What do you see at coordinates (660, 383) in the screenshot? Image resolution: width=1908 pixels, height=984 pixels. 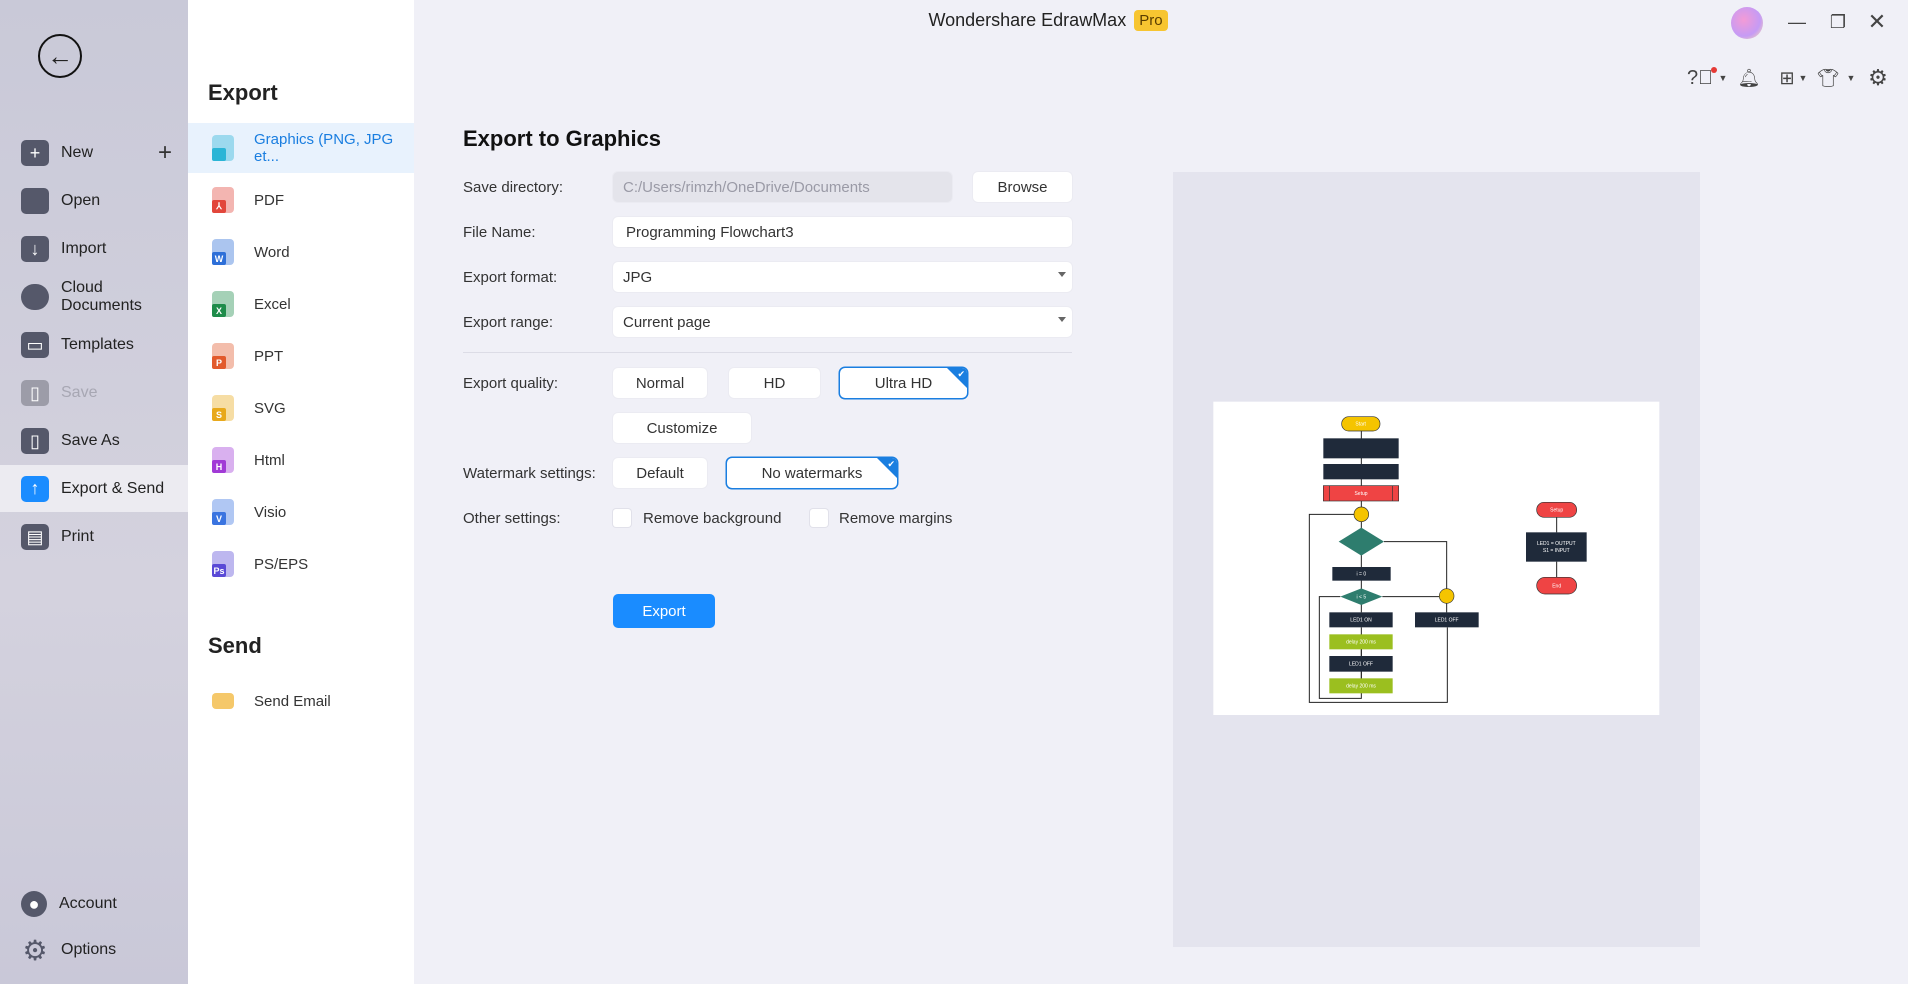 I see `quality-normal-button: Normal` at bounding box center [660, 383].